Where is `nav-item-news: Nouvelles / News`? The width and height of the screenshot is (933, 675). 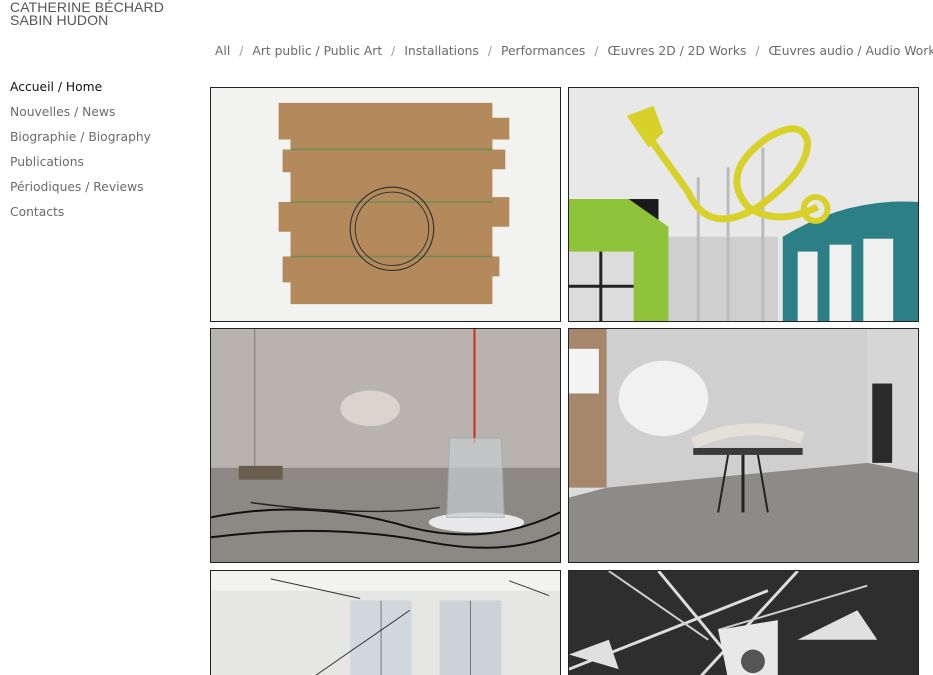 nav-item-news: Nouvelles / News is located at coordinates (80, 116).